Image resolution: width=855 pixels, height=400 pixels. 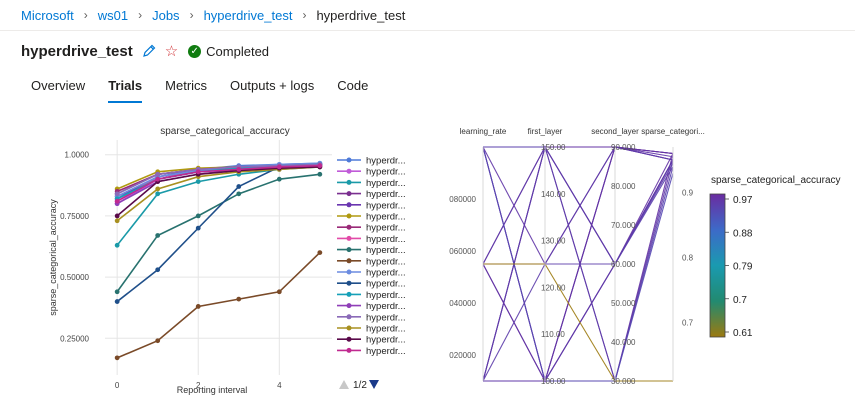 I want to click on tab-code: Code, so click(x=352, y=90).